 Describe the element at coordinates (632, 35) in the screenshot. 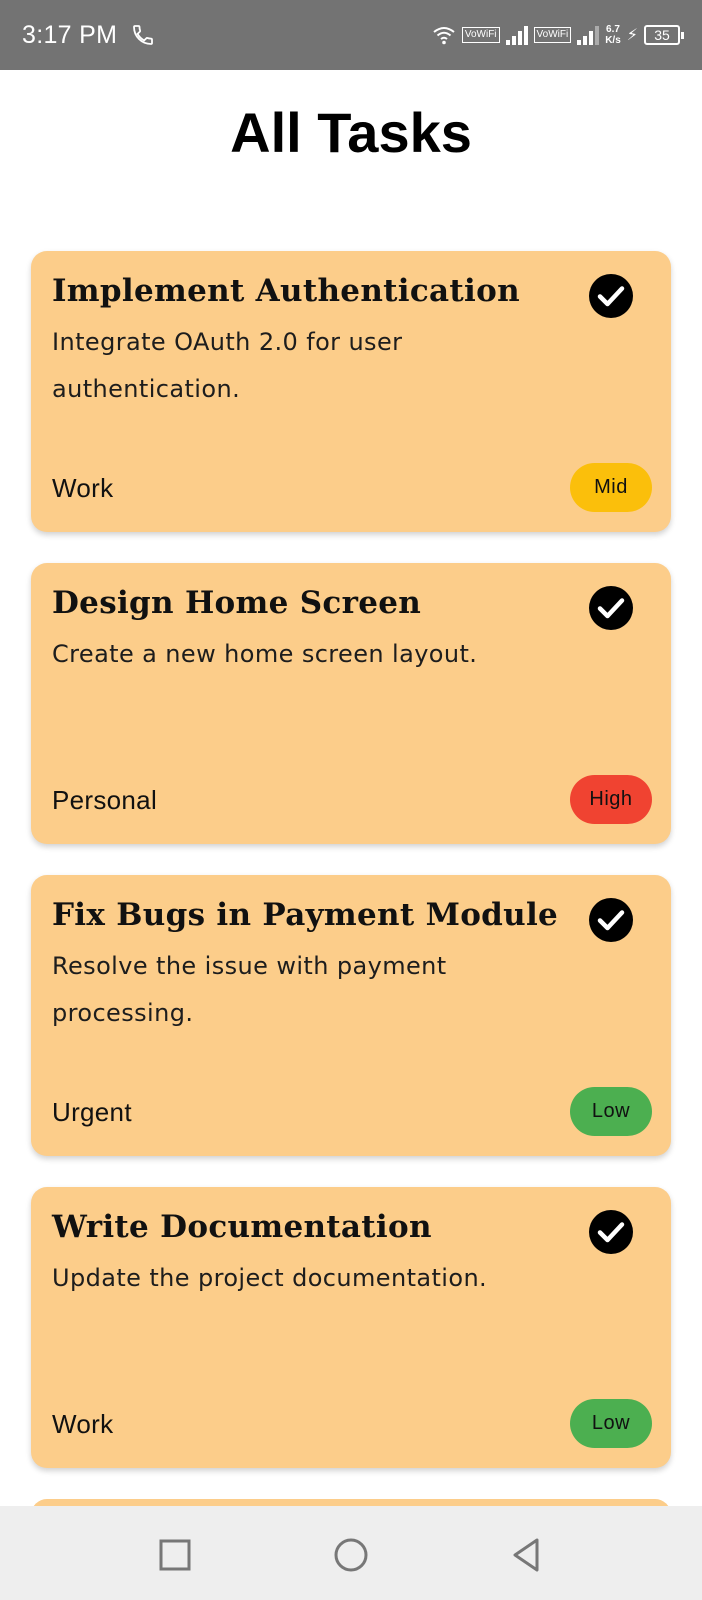

I see `charging-bolt-icon: ⚡` at that location.